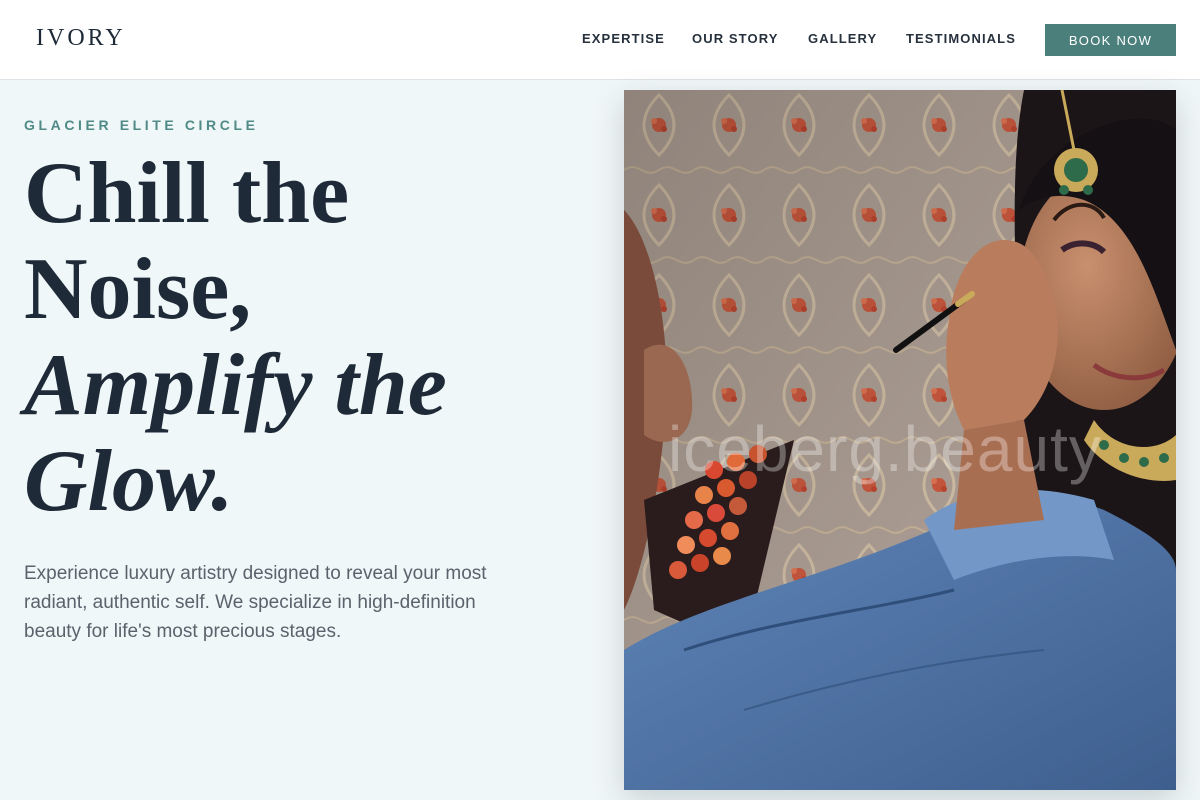 The image size is (1200, 800). Describe the element at coordinates (842, 38) in the screenshot. I see `nav-link-gallery: GALLERY` at that location.